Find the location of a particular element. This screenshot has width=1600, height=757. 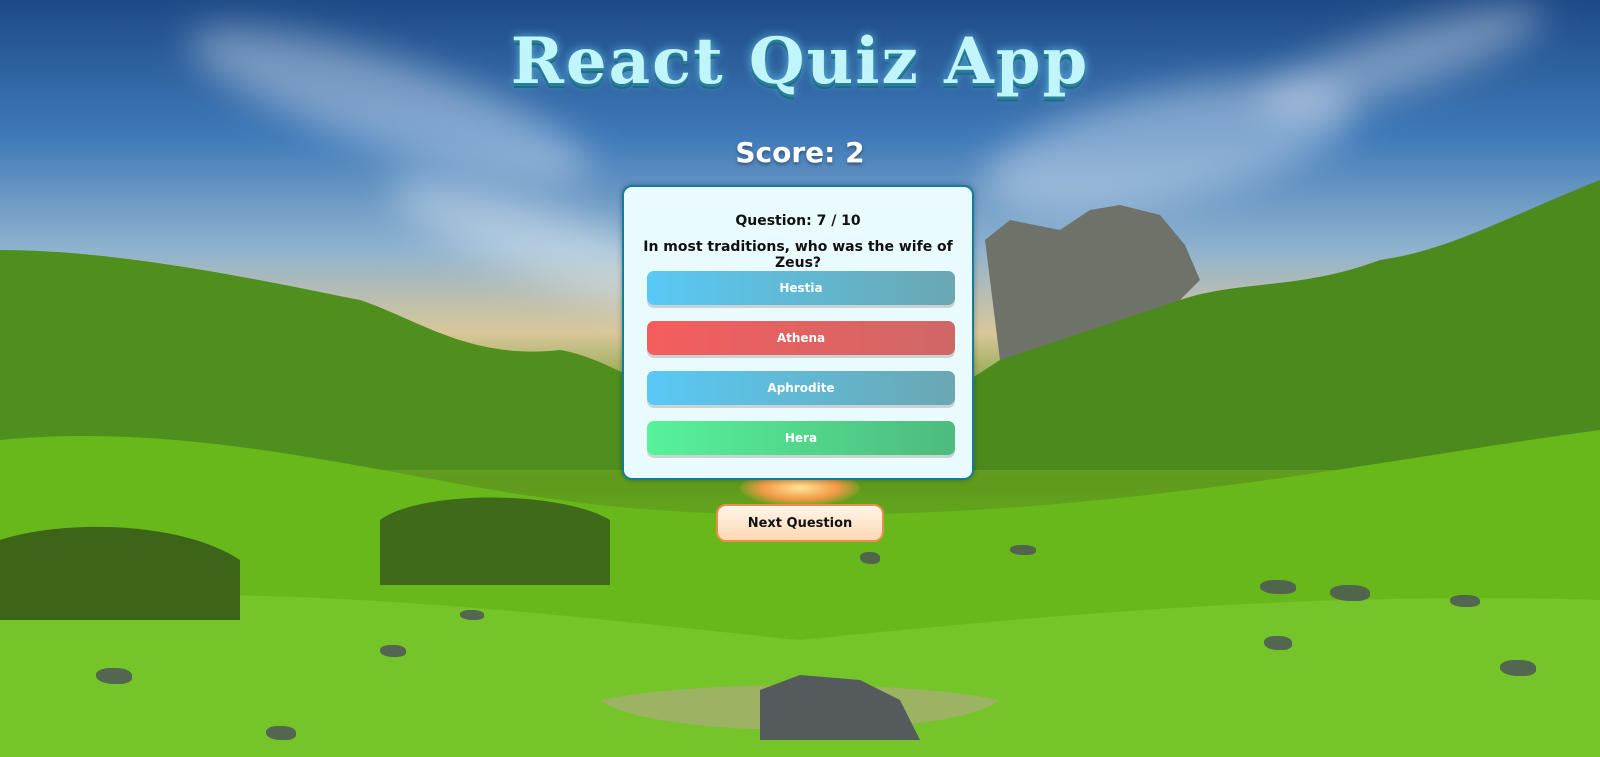

app-title: React Quiz App is located at coordinates (800, 61).